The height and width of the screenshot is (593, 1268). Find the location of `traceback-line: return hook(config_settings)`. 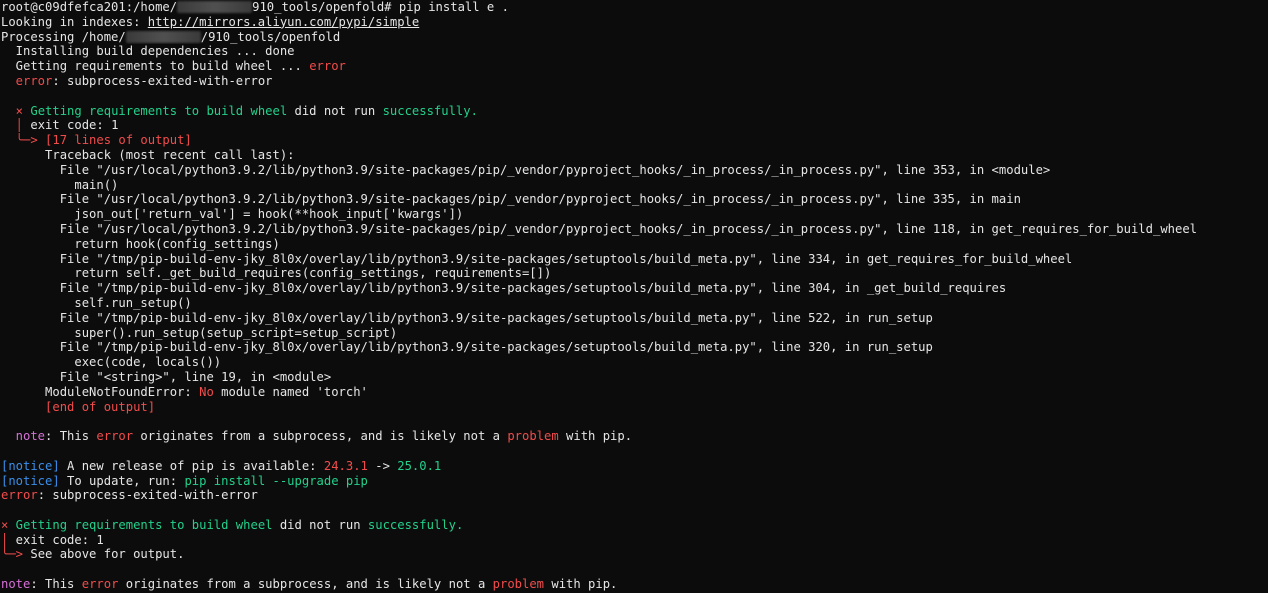

traceback-line: return hook(config_settings) is located at coordinates (140, 243).